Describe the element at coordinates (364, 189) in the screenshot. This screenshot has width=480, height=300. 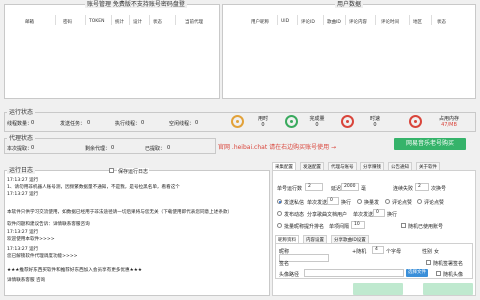
I see `delay-unit: 毫` at that location.